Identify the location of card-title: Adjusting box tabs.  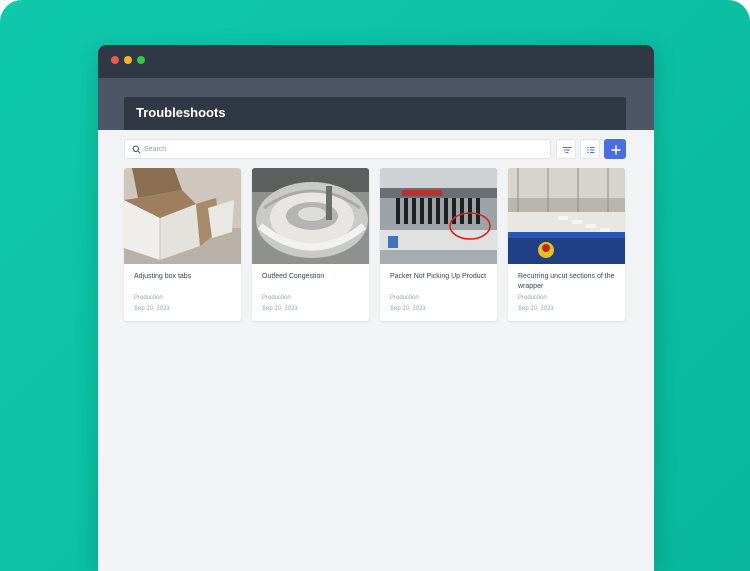
(163, 276).